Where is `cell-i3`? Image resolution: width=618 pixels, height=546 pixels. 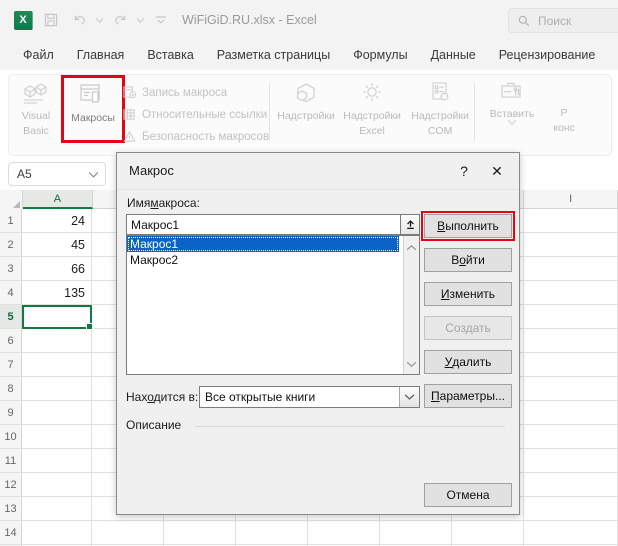 cell-i3 is located at coordinates (571, 269).